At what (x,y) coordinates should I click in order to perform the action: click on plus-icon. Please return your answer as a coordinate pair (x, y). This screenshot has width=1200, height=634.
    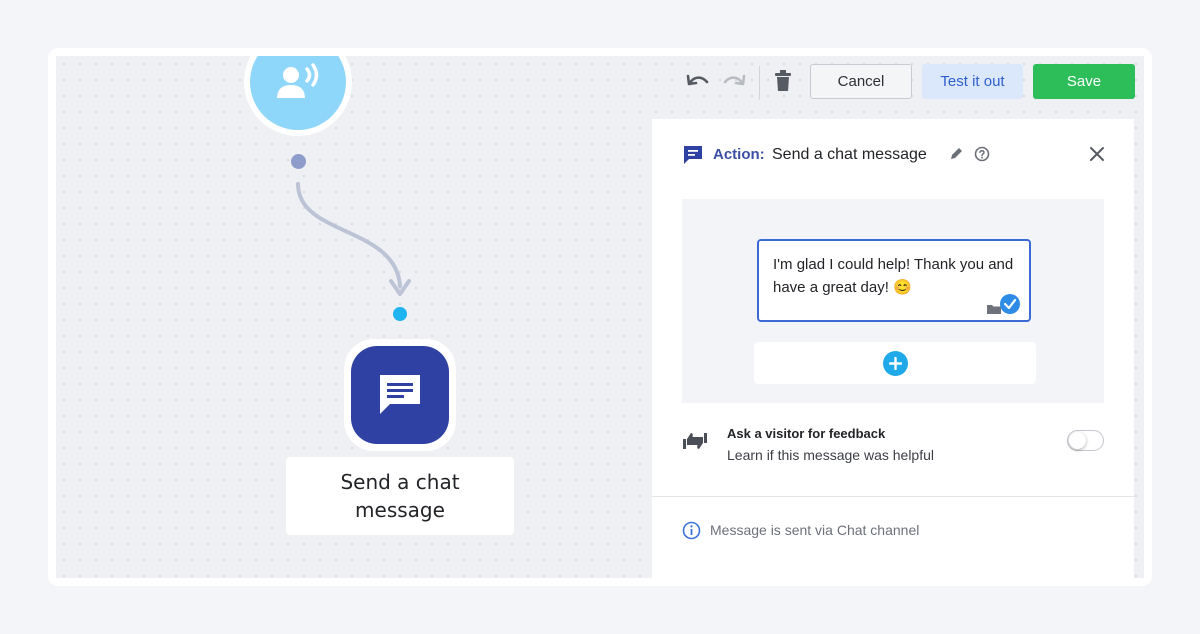
    Looking at the image, I should click on (895, 363).